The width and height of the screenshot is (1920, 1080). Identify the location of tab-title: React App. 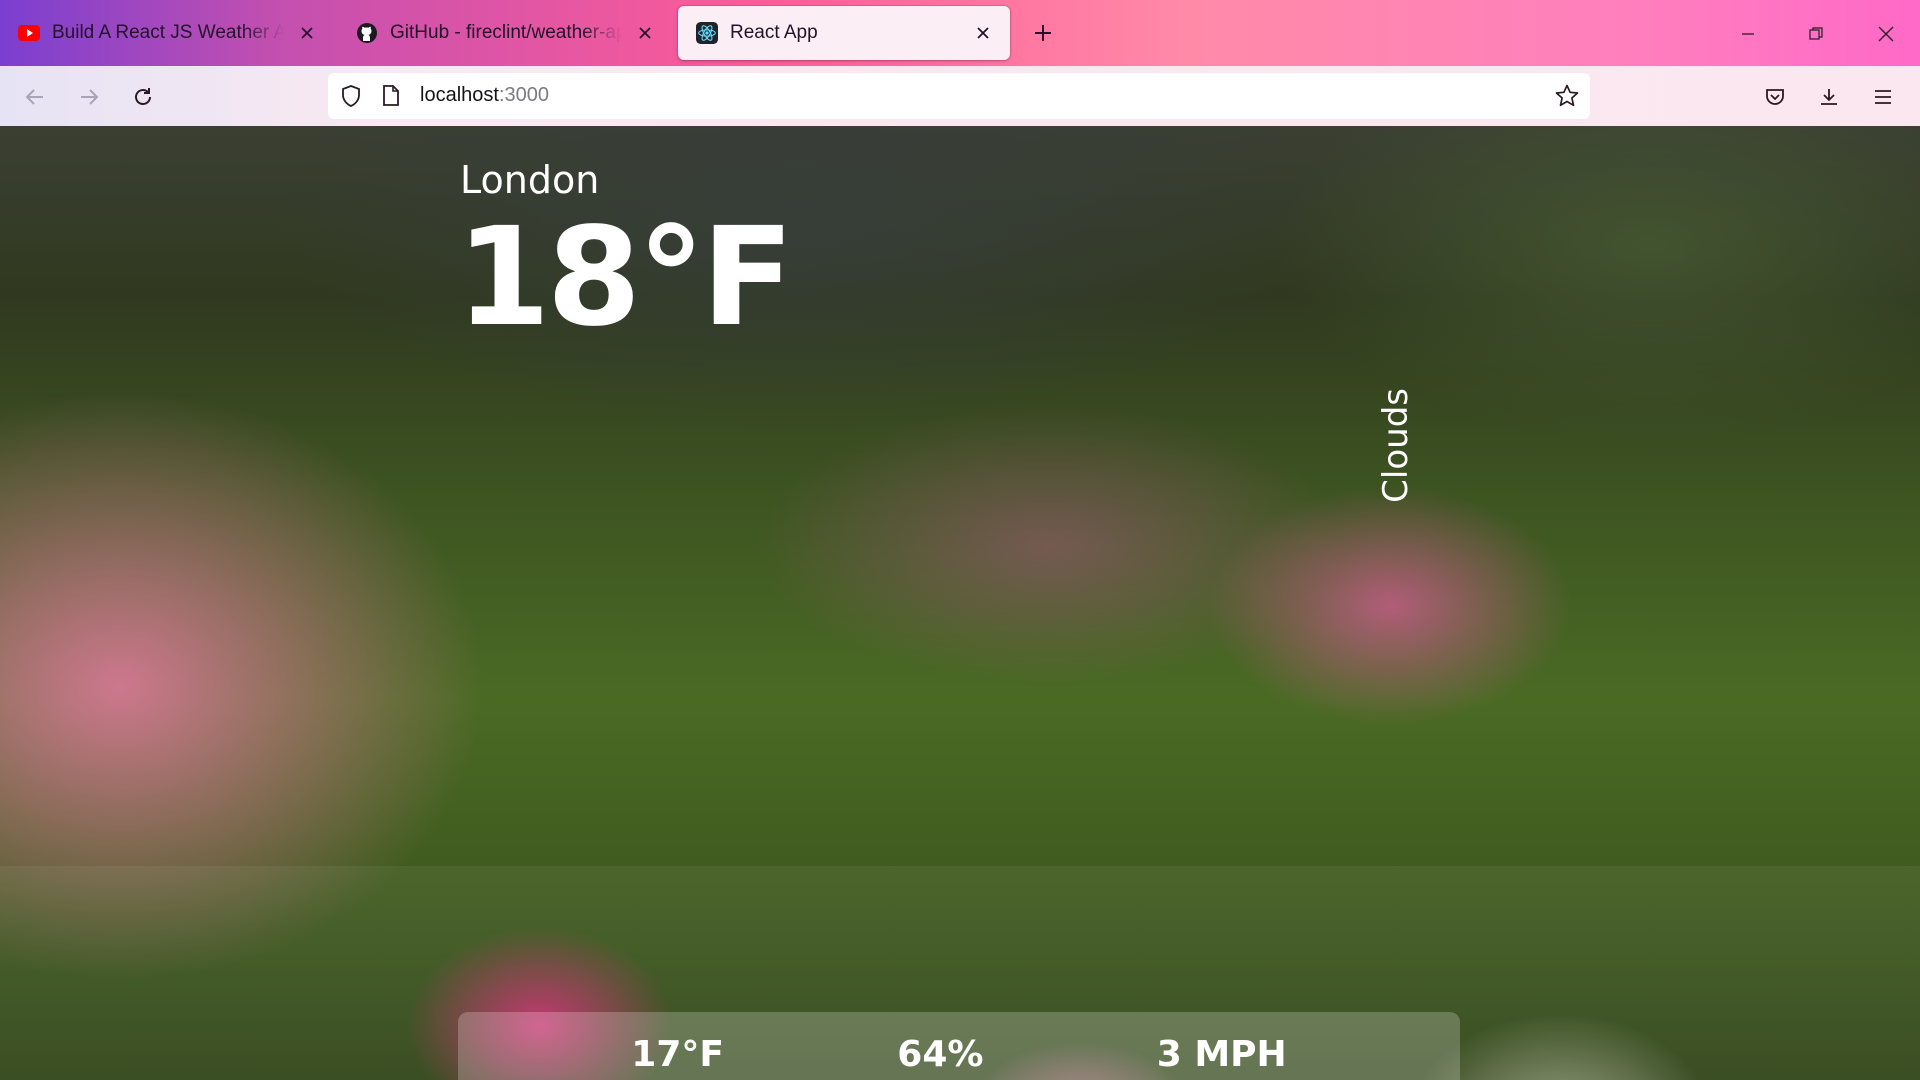
(774, 32).